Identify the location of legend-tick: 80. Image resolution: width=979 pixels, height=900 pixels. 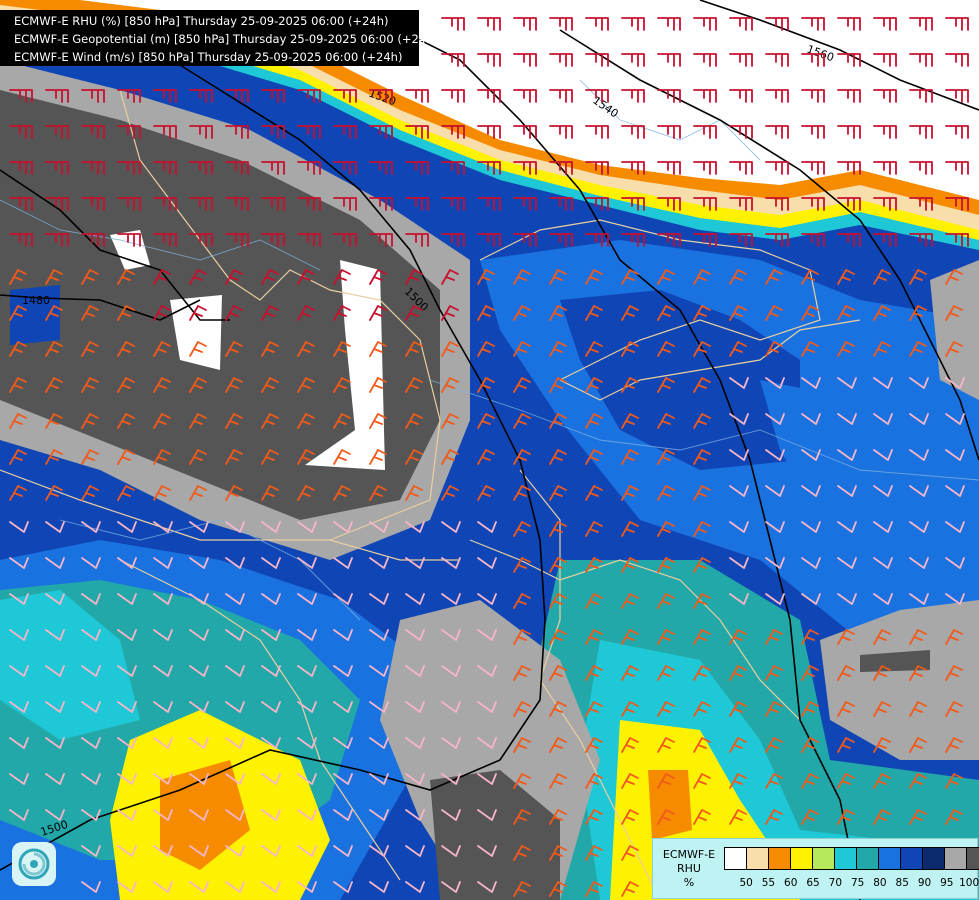
(880, 883).